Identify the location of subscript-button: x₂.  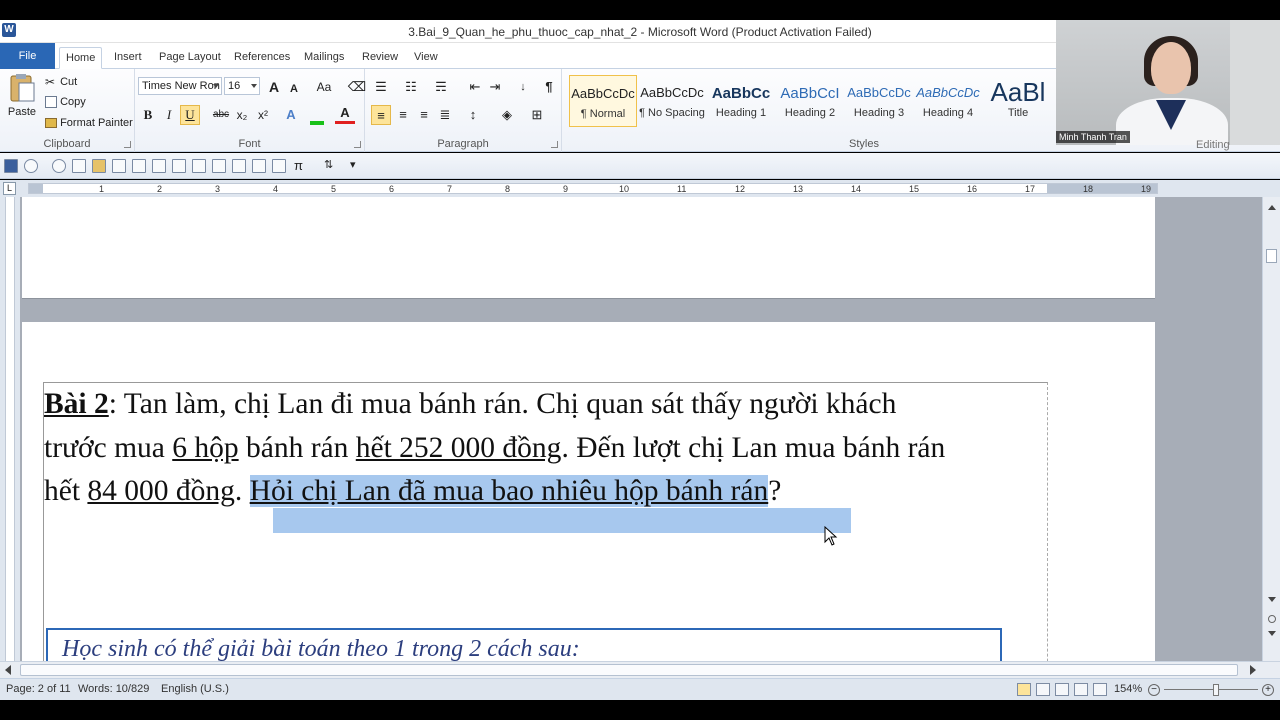
(242, 115).